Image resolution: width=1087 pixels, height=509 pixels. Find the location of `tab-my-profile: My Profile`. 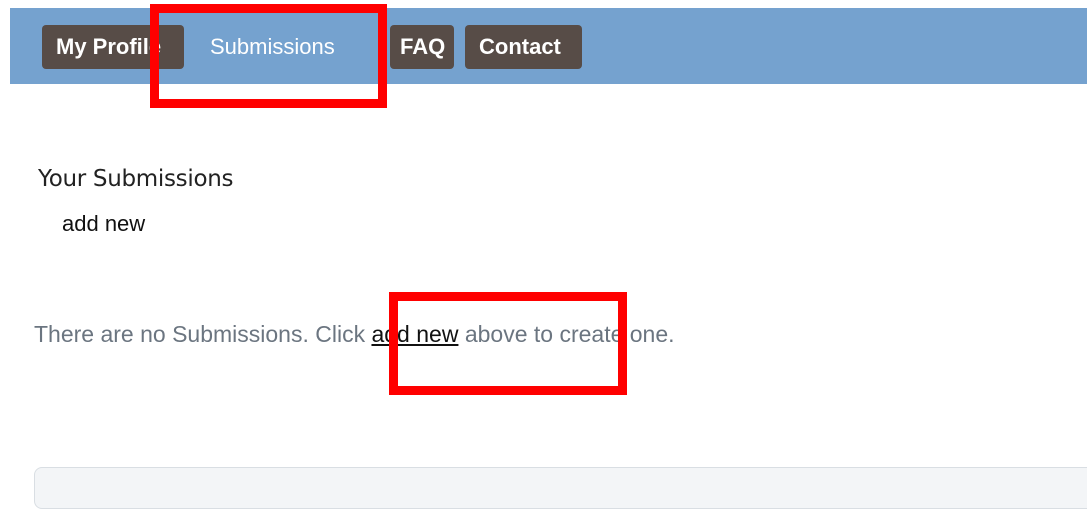

tab-my-profile: My Profile is located at coordinates (113, 47).